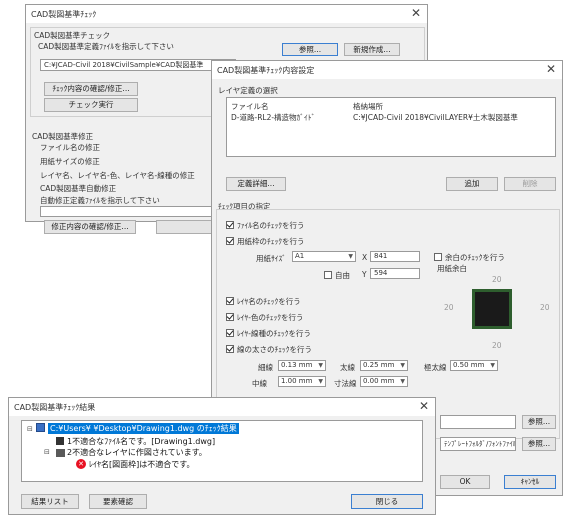  Describe the element at coordinates (449, 307) in the screenshot. I see `margin-left-value: 20` at that location.